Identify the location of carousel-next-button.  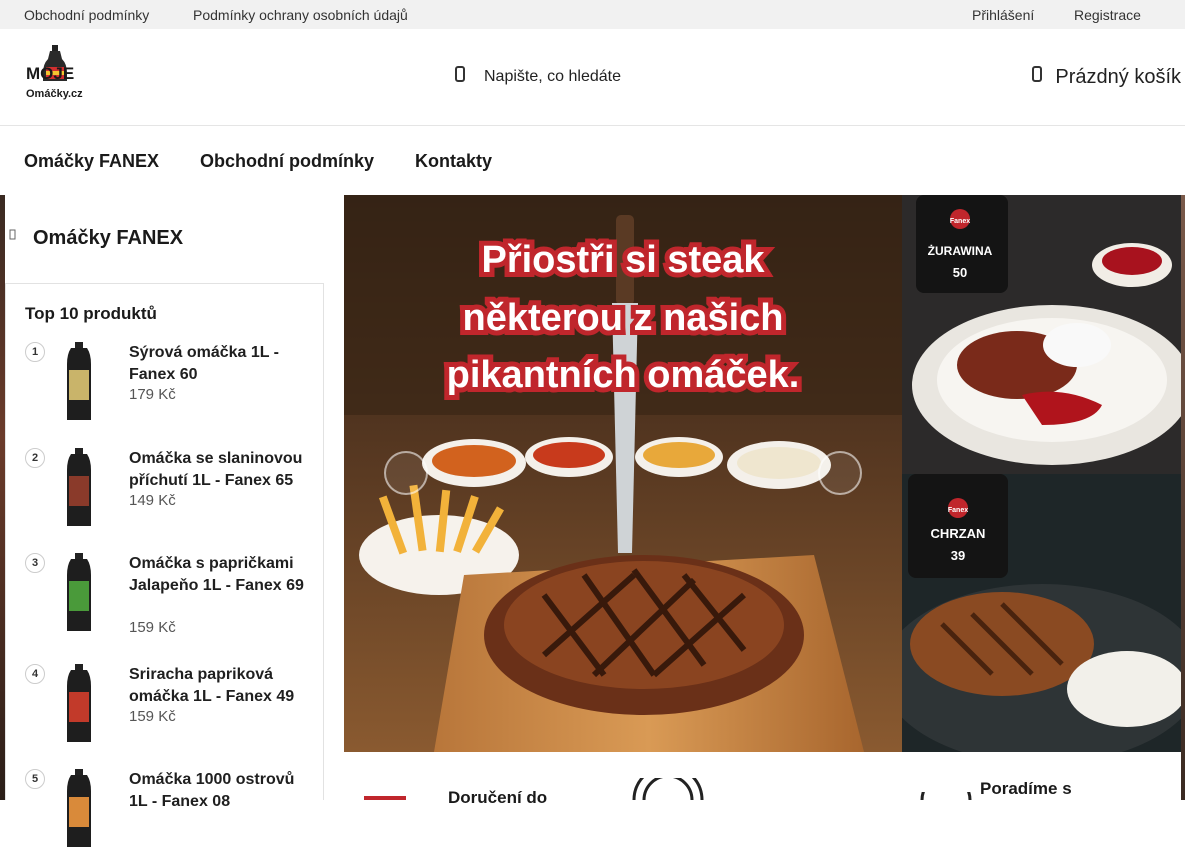
(840, 473).